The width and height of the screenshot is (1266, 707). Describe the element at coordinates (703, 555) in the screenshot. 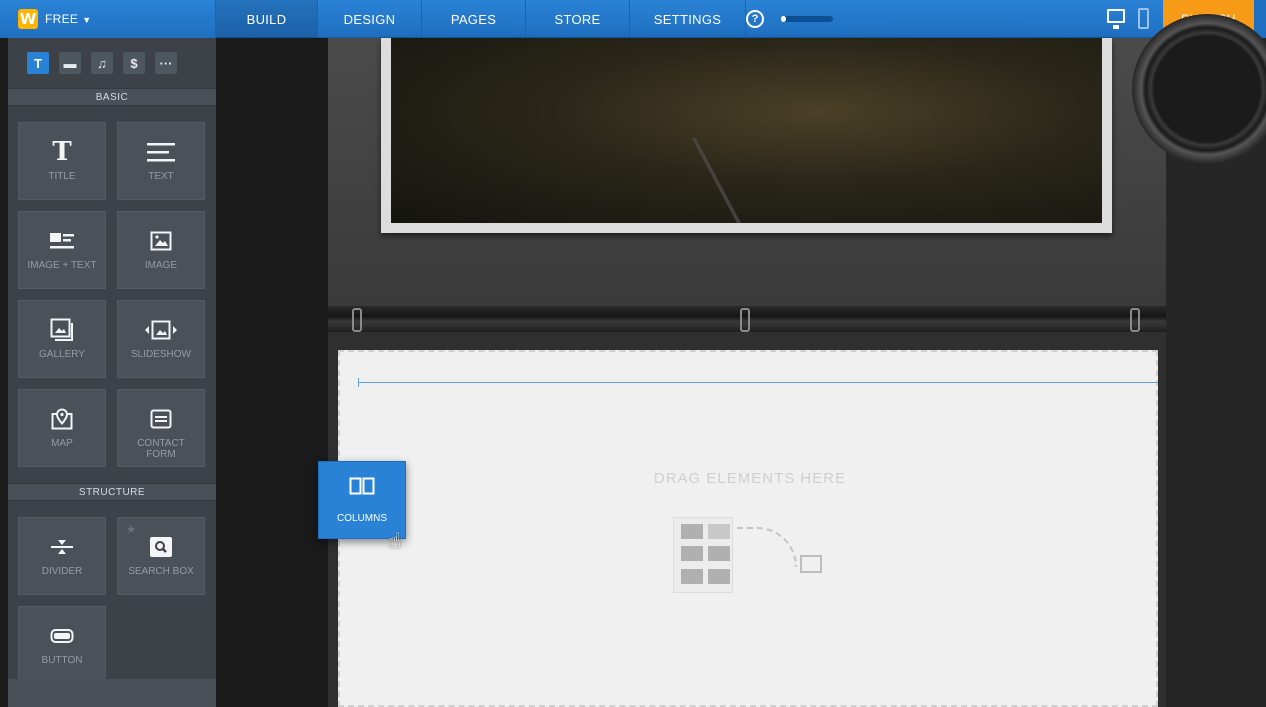

I see `drop-grid-illustration` at that location.